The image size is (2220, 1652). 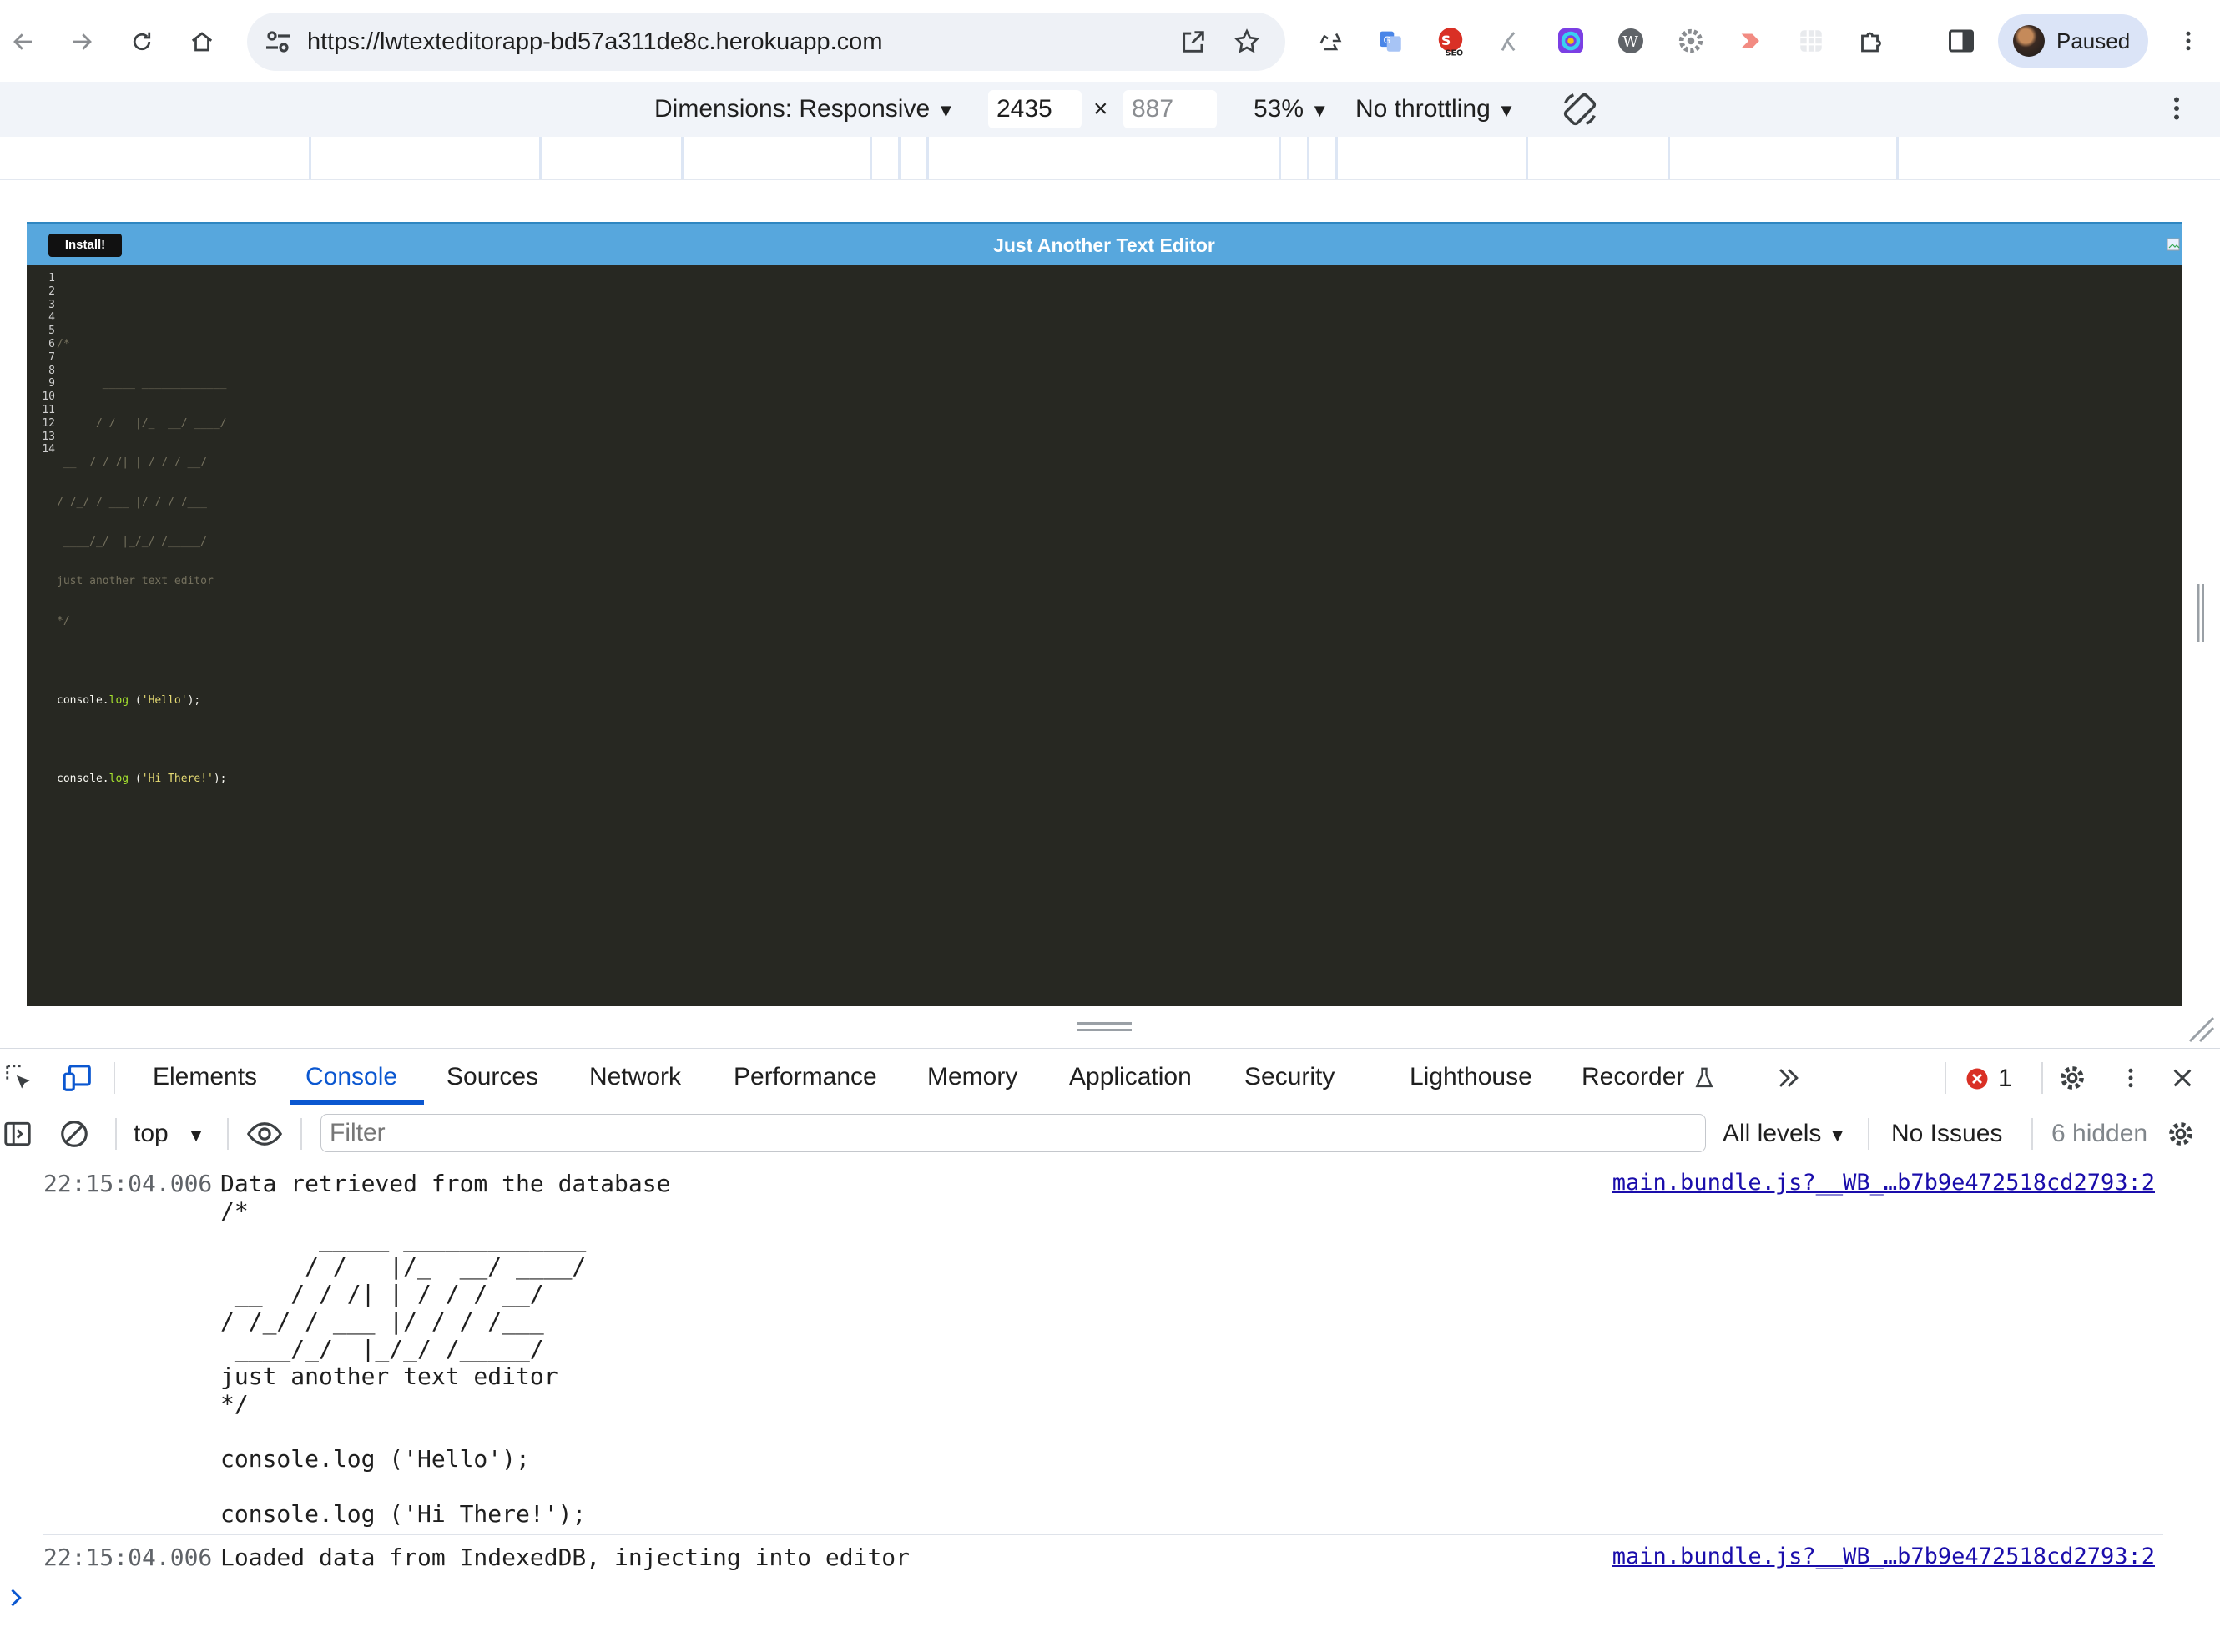 I want to click on home-button, so click(x=202, y=42).